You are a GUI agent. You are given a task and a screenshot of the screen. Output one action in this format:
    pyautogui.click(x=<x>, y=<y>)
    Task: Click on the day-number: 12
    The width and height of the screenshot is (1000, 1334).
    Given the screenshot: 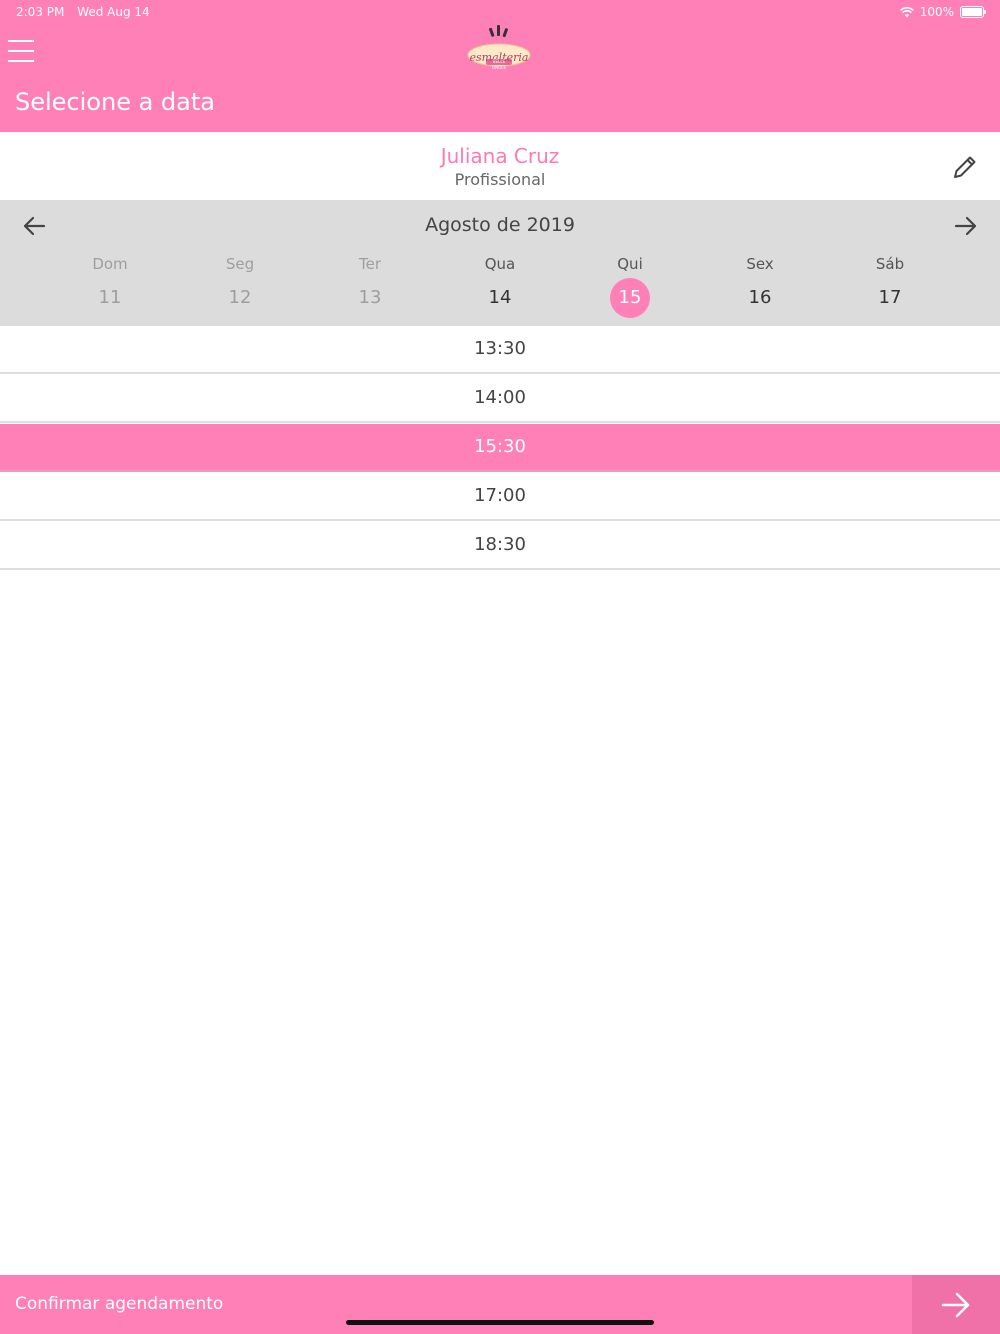 What is the action you would take?
    pyautogui.click(x=240, y=297)
    